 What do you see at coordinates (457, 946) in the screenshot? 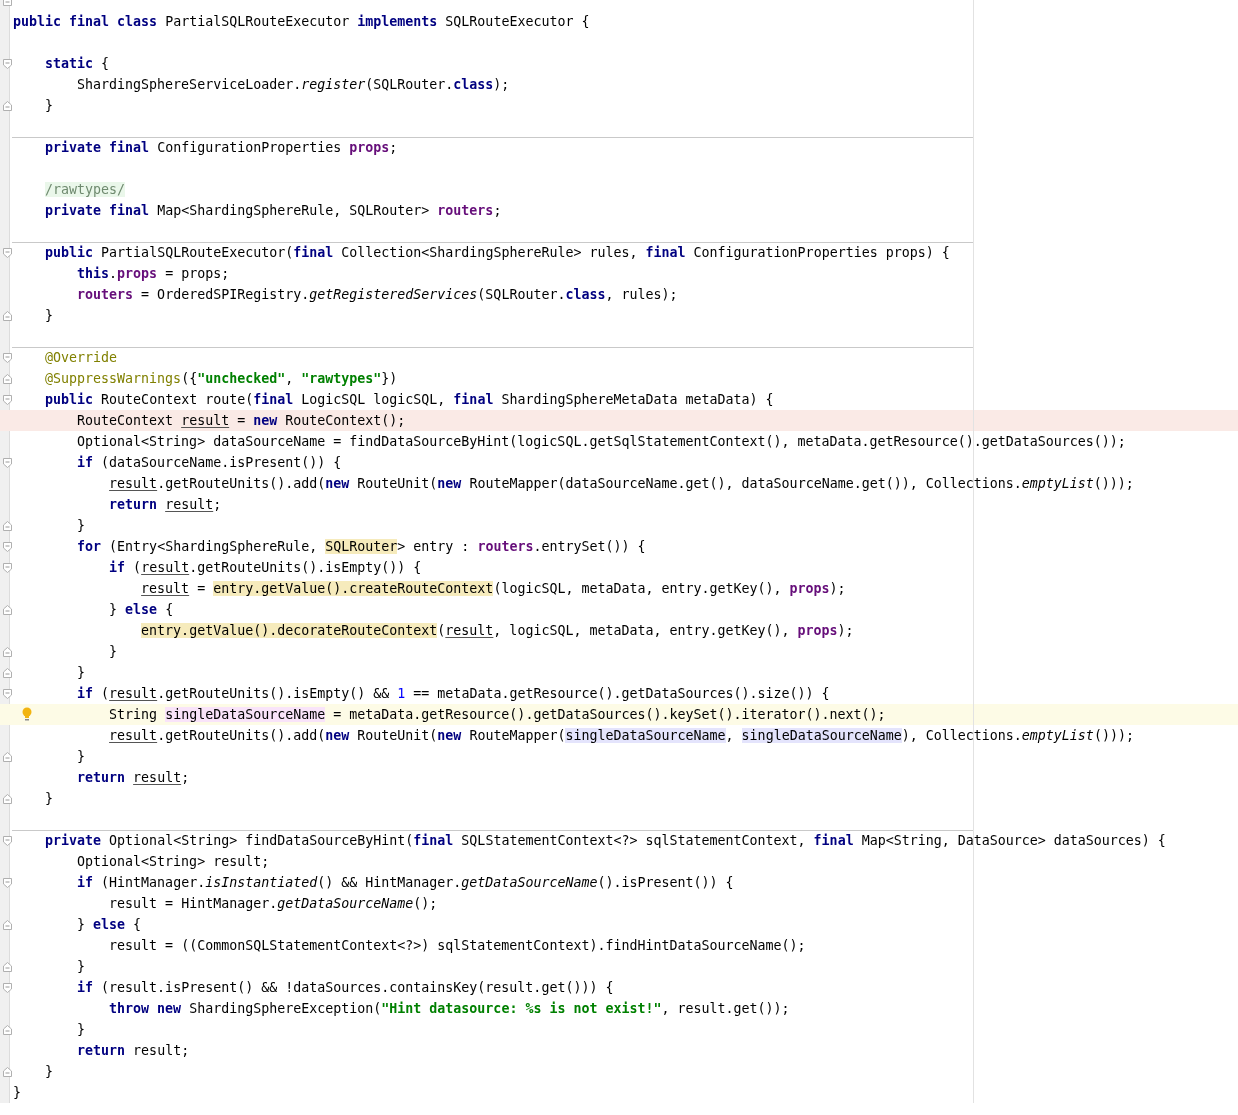
I see `code-line: result = ((CommonSQLStatementContext<?>) sqlStatementContext).findHintDataSourceName();` at bounding box center [457, 946].